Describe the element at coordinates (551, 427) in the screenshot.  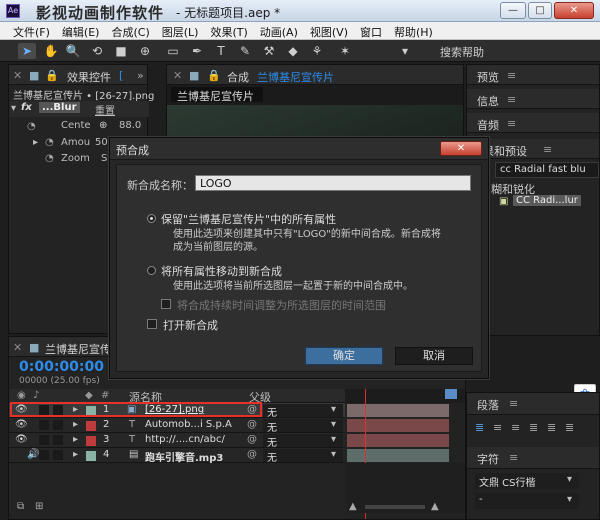
I see `justify-center-icon: ≣` at that location.